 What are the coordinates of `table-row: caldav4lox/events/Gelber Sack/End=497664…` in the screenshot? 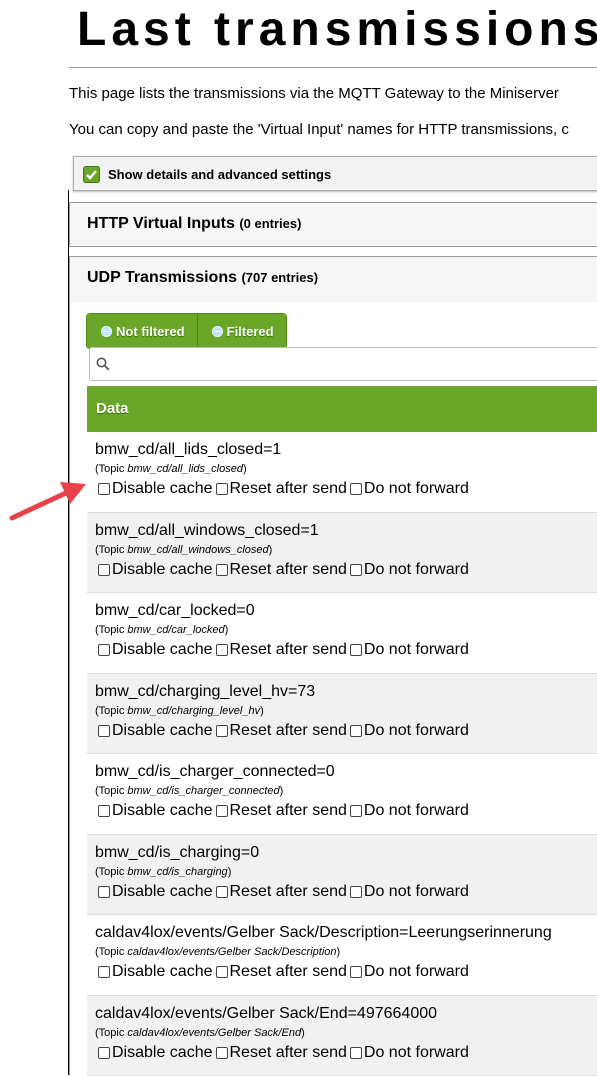 It's located at (342, 1036).